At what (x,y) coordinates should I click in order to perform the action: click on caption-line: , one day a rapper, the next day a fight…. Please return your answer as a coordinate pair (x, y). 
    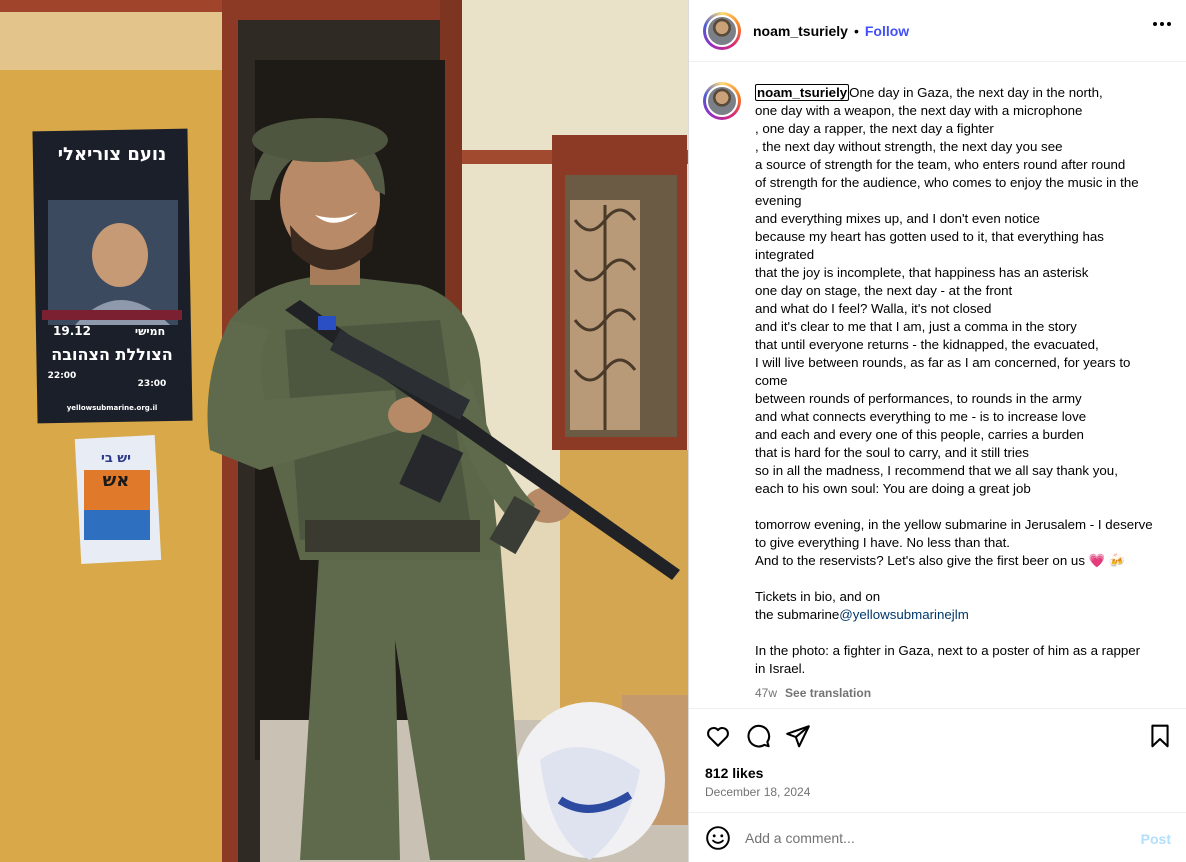
    Looking at the image, I should click on (874, 128).